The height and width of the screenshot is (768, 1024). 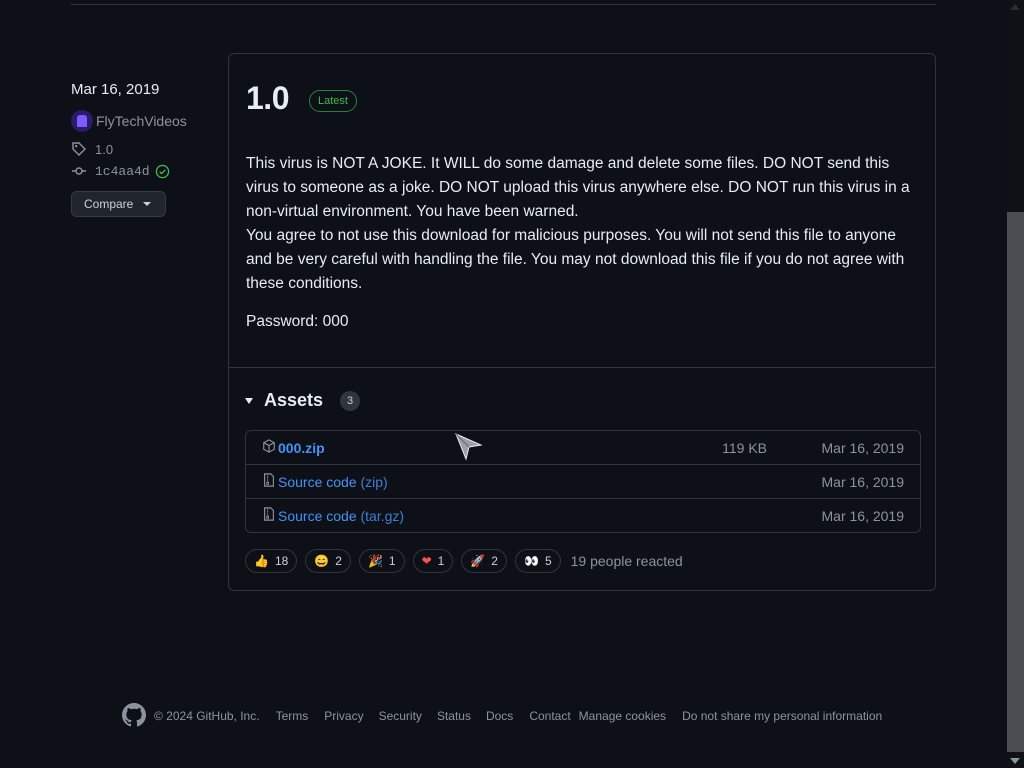 What do you see at coordinates (469, 449) in the screenshot?
I see `mouse-pointer-icon` at bounding box center [469, 449].